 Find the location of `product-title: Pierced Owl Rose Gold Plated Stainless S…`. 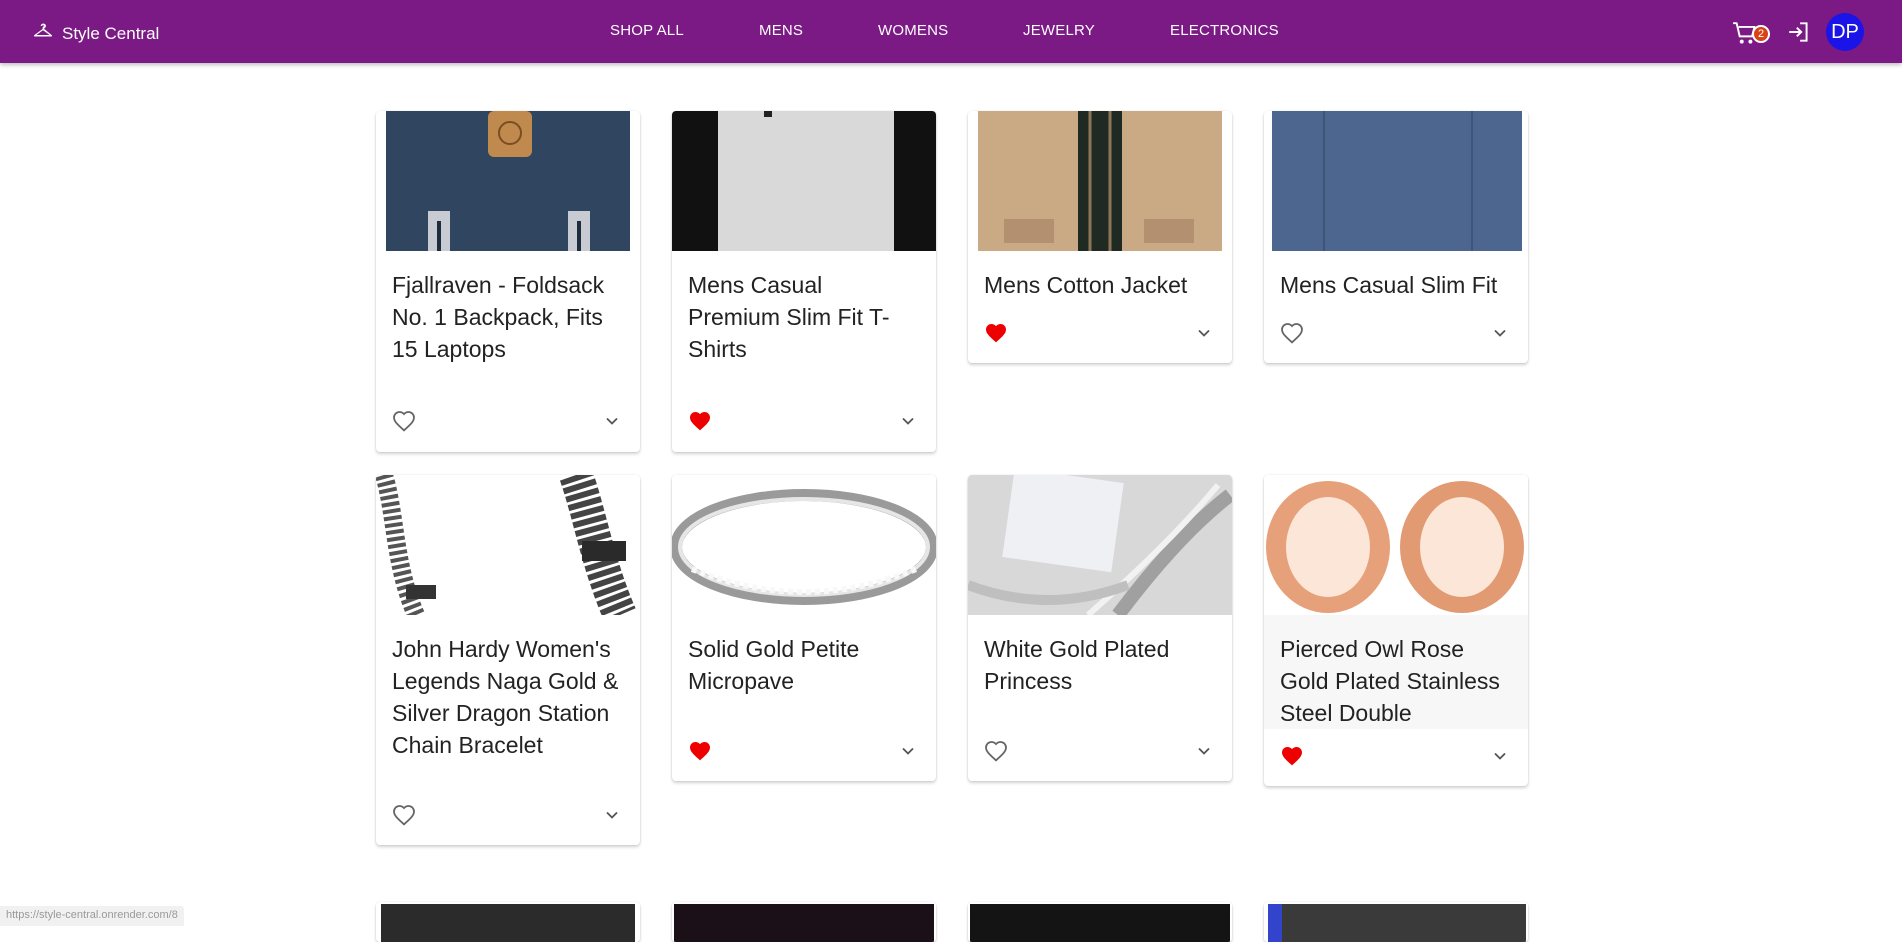

product-title: Pierced Owl Rose Gold Plated Stainless S… is located at coordinates (1396, 681).